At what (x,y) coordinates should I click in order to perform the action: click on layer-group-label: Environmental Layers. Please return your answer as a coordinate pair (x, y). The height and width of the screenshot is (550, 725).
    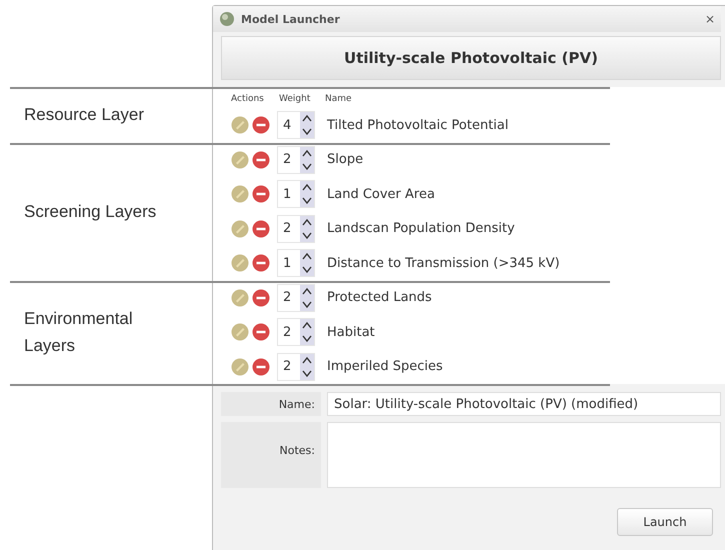
    Looking at the image, I should click on (79, 333).